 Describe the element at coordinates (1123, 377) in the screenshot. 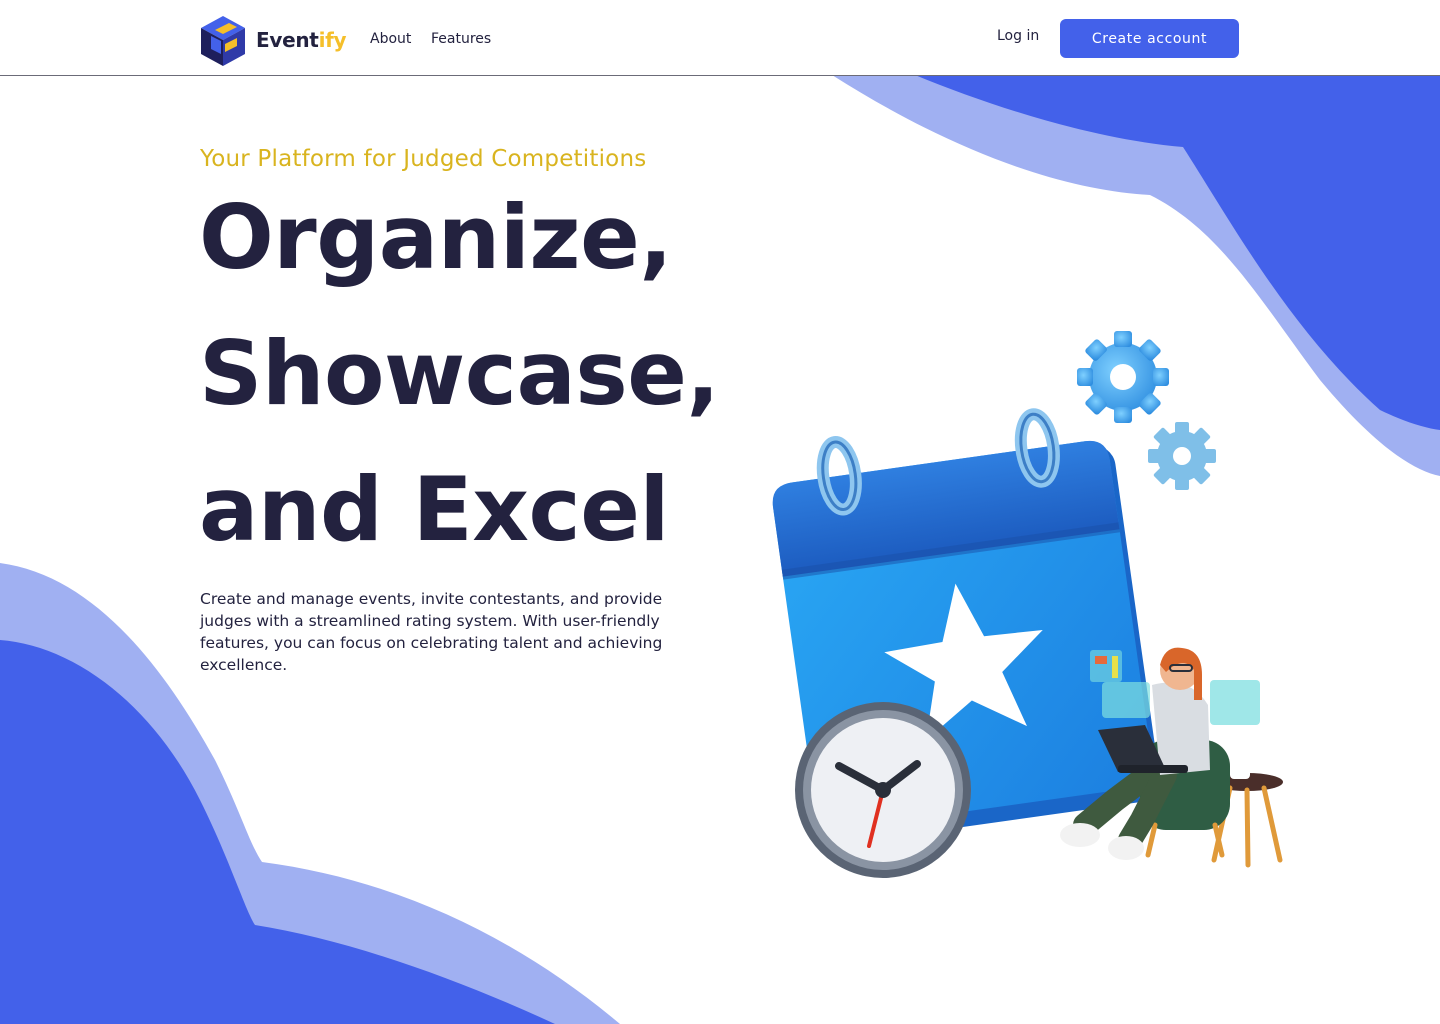

I see `gear-large-icon` at that location.